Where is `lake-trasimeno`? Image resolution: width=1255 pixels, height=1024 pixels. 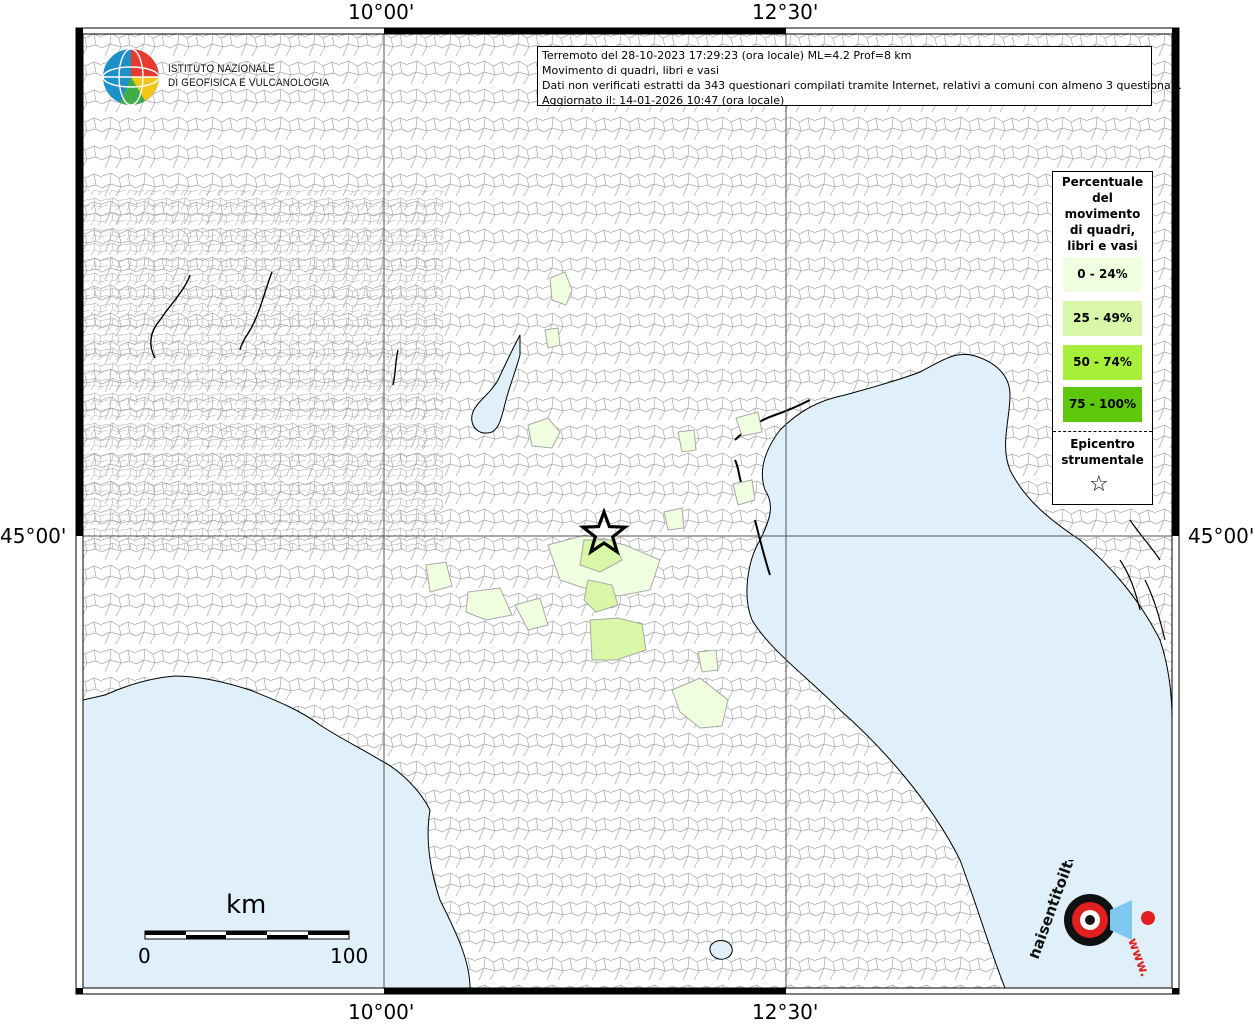 lake-trasimeno is located at coordinates (721, 950).